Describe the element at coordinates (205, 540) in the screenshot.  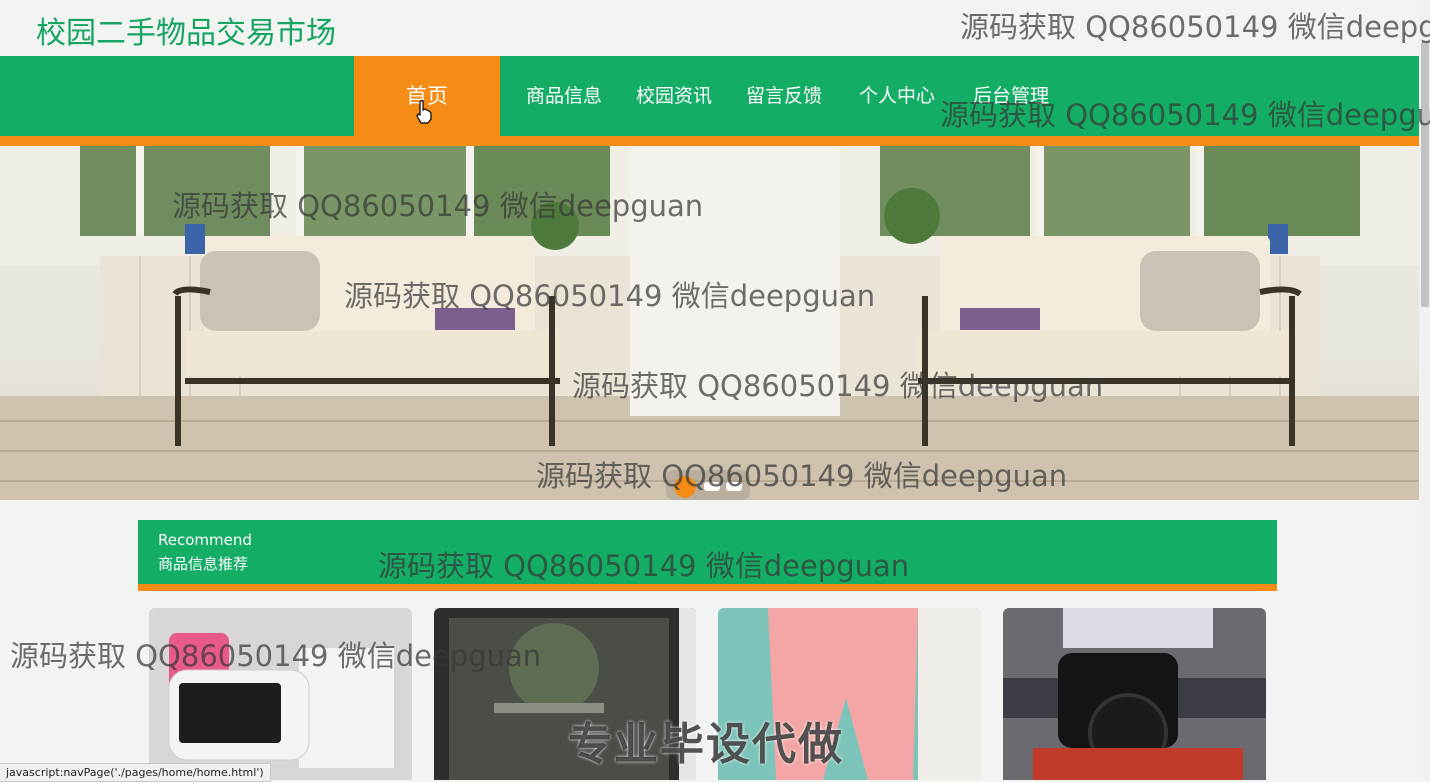
I see `recommend-title-en: Recommend` at that location.